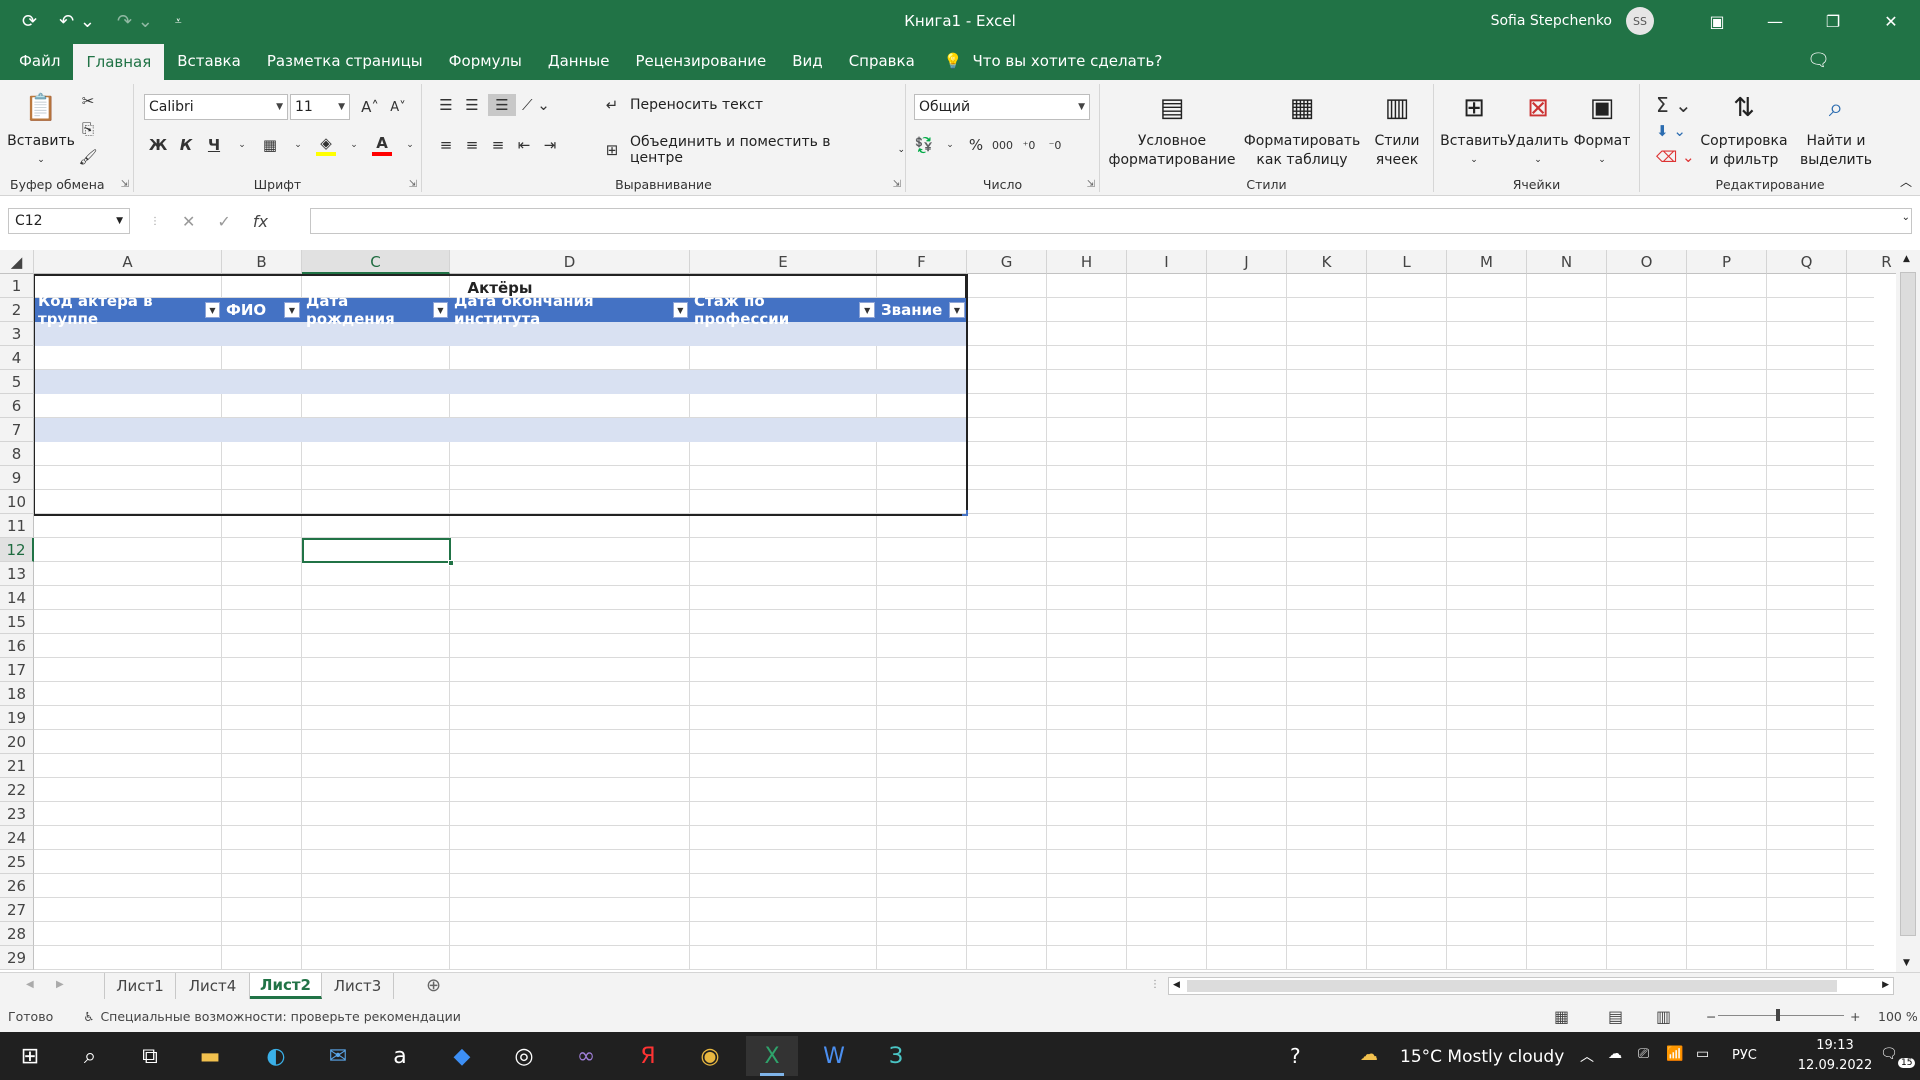  What do you see at coordinates (570, 310) in the screenshot?
I see `table-header-cell: Дата окончания института ▼` at bounding box center [570, 310].